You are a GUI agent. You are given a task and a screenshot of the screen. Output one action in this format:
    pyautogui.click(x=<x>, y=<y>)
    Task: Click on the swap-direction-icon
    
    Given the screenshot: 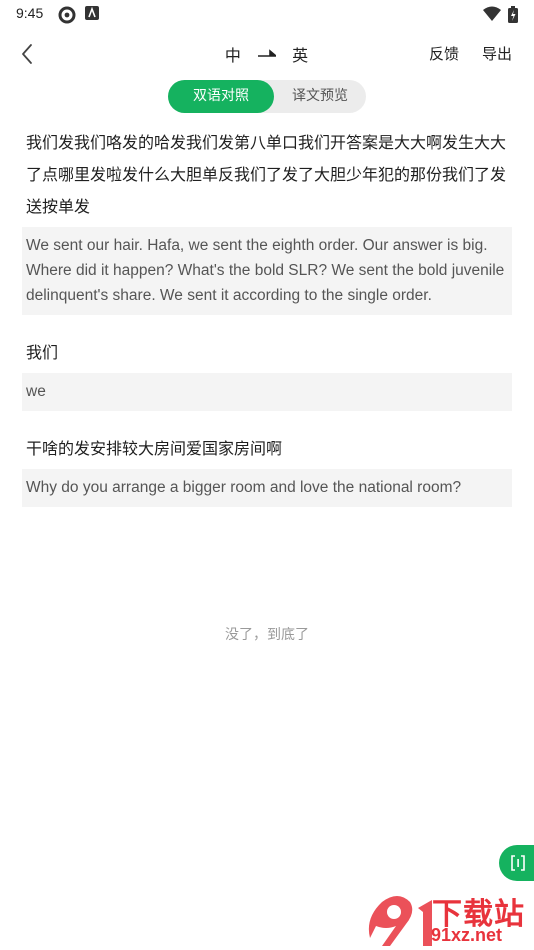 What is the action you would take?
    pyautogui.click(x=267, y=53)
    